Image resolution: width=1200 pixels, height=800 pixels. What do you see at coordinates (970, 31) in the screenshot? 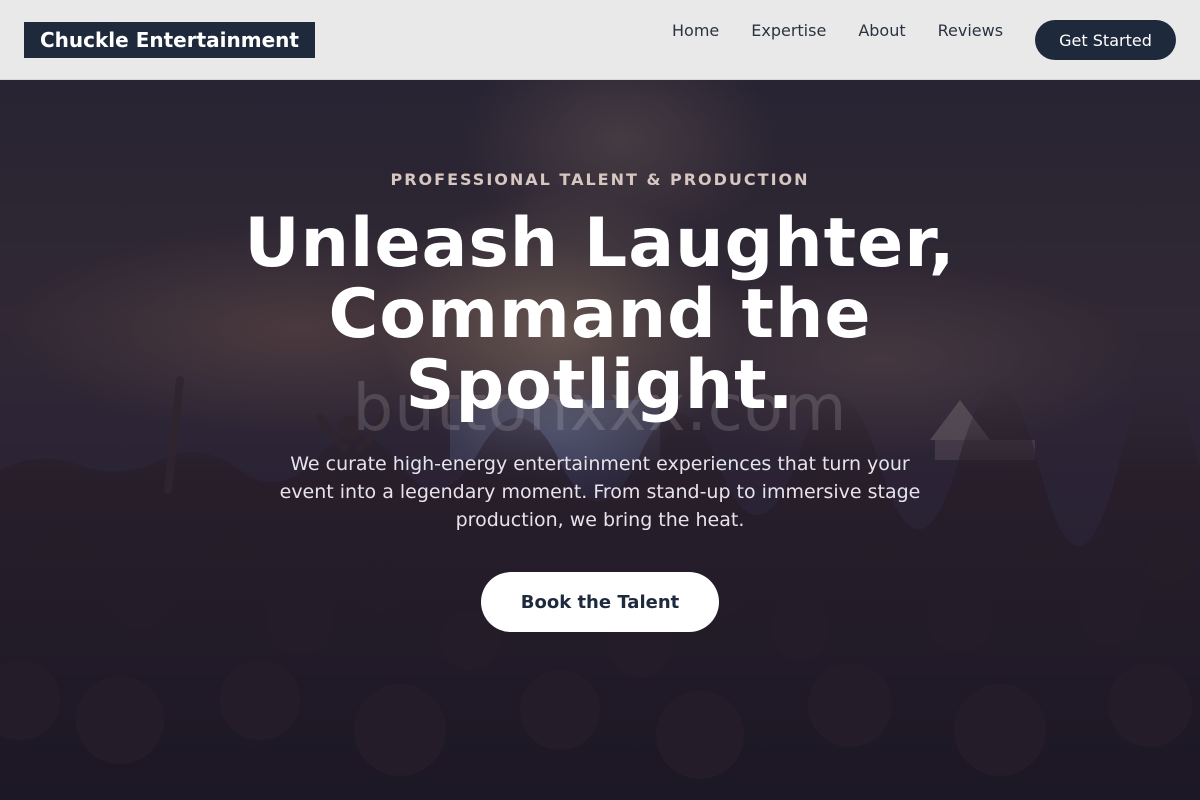
I see `nav-link-reviews: Reviews` at bounding box center [970, 31].